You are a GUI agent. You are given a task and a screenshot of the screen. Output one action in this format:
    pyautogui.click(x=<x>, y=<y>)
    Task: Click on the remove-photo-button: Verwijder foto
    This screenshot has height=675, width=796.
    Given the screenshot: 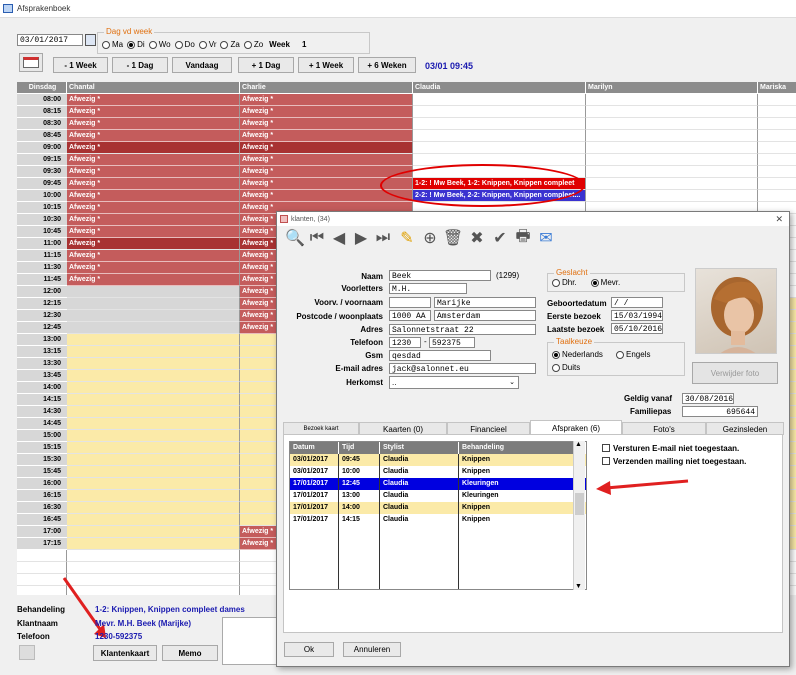 What is the action you would take?
    pyautogui.click(x=735, y=373)
    